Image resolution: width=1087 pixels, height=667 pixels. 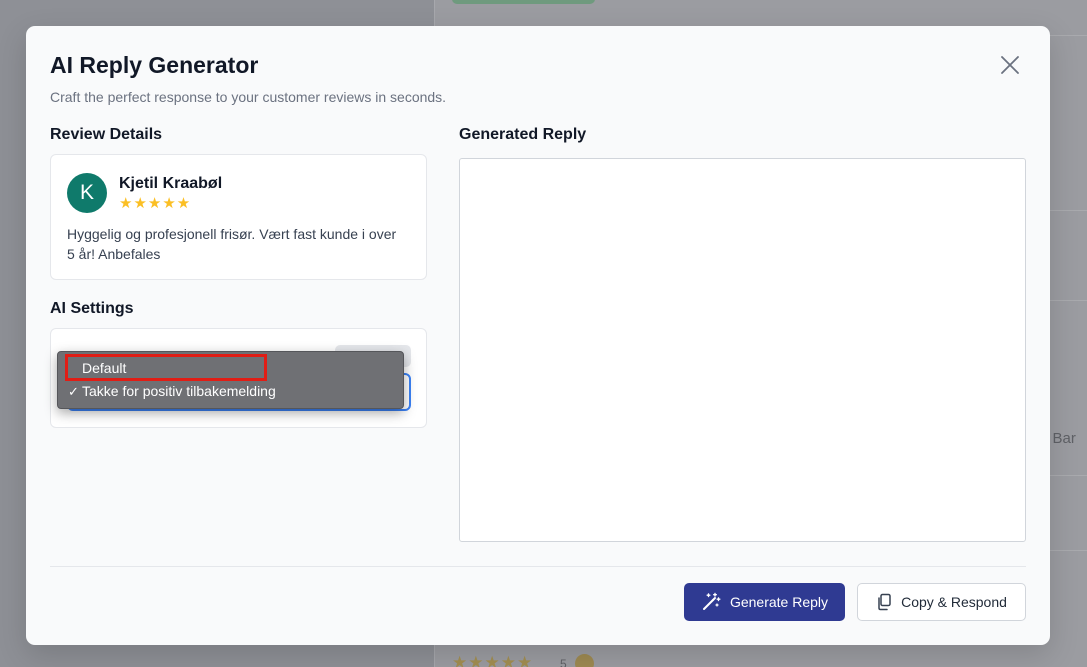 What do you see at coordinates (884, 602) in the screenshot?
I see `copy-icon` at bounding box center [884, 602].